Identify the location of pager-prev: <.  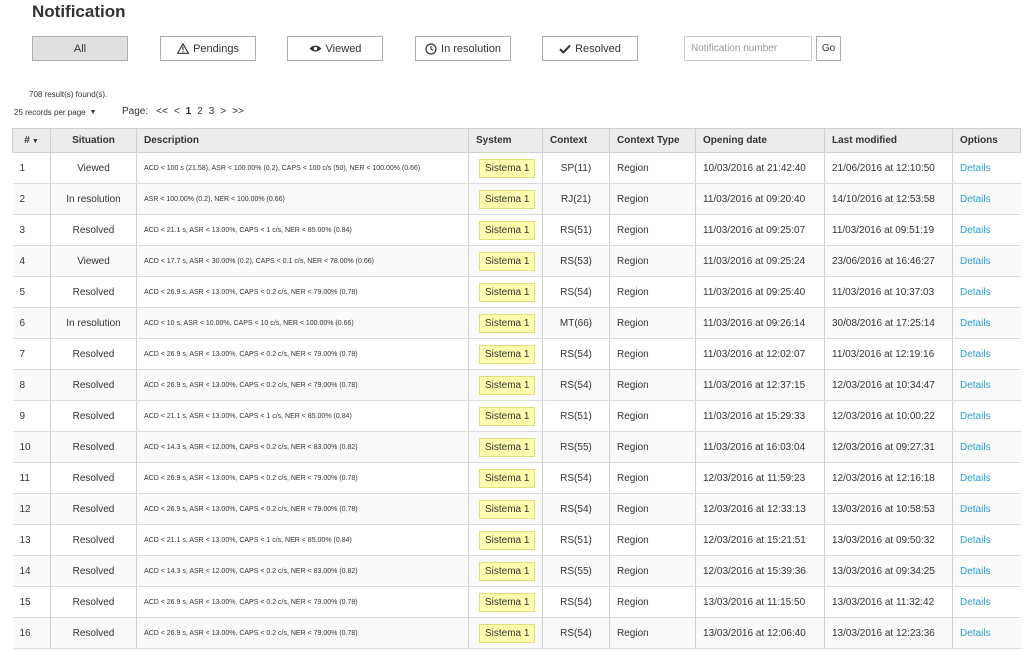
(177, 111).